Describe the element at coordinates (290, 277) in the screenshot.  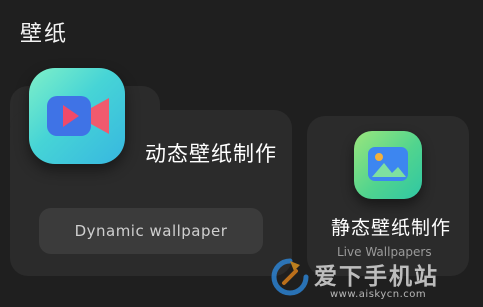
I see `watermark-logo-icon` at that location.